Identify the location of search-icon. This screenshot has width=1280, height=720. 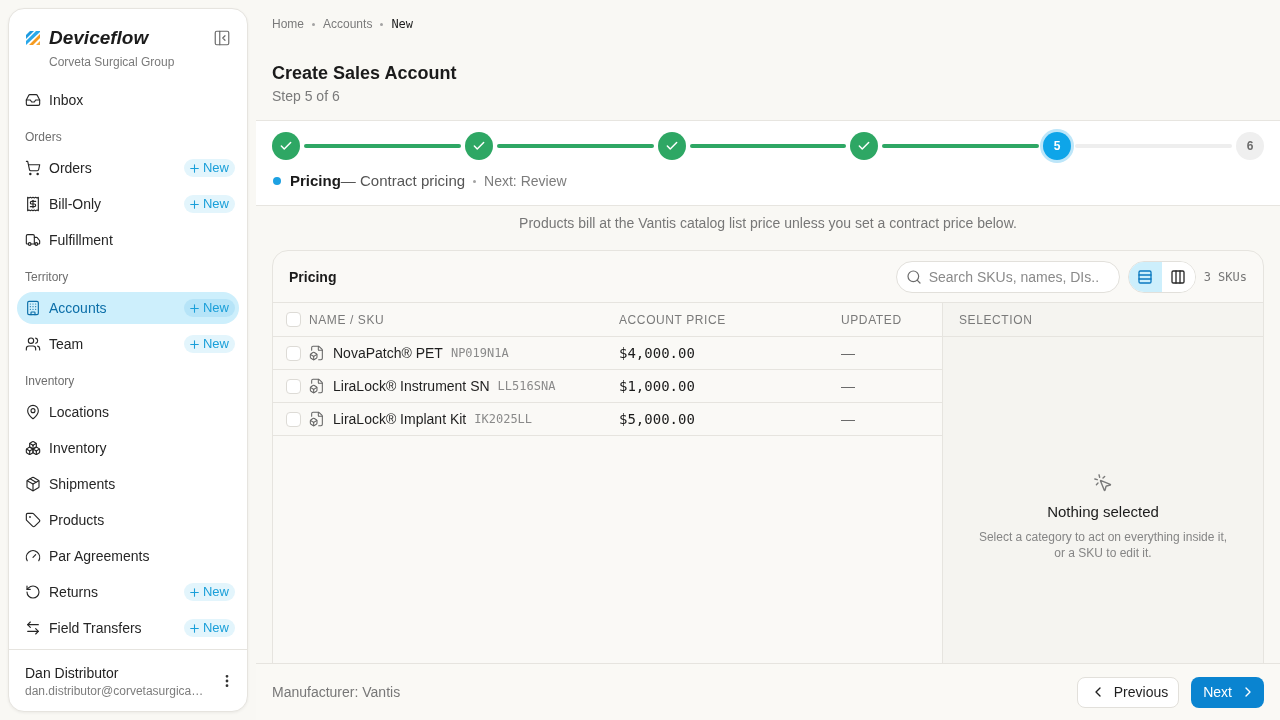
(913, 276).